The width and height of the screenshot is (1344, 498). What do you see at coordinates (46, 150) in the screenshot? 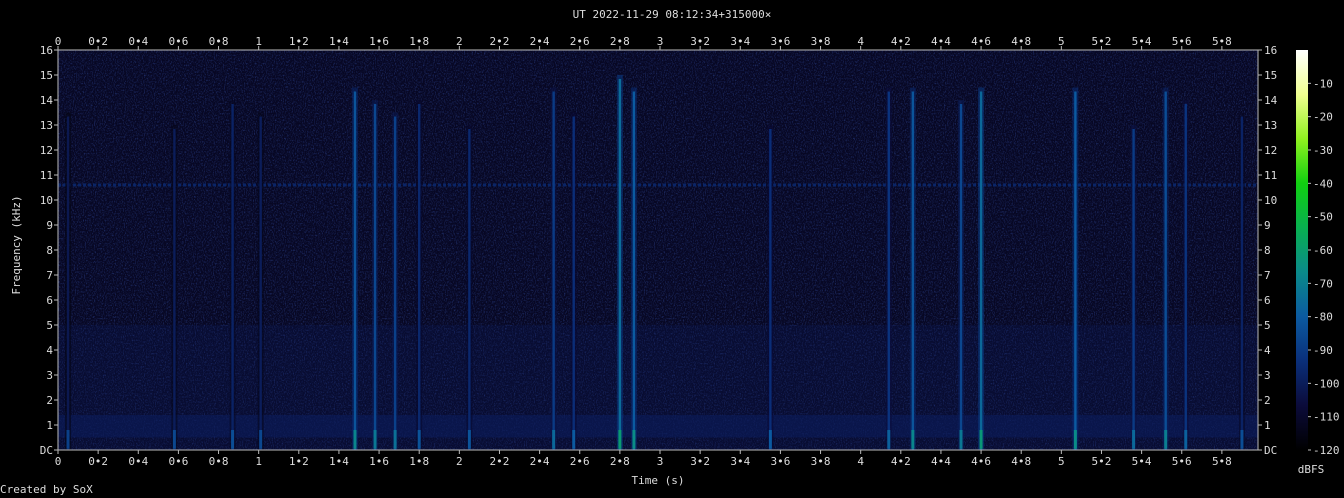
I see `y-tick-label: 12` at bounding box center [46, 150].